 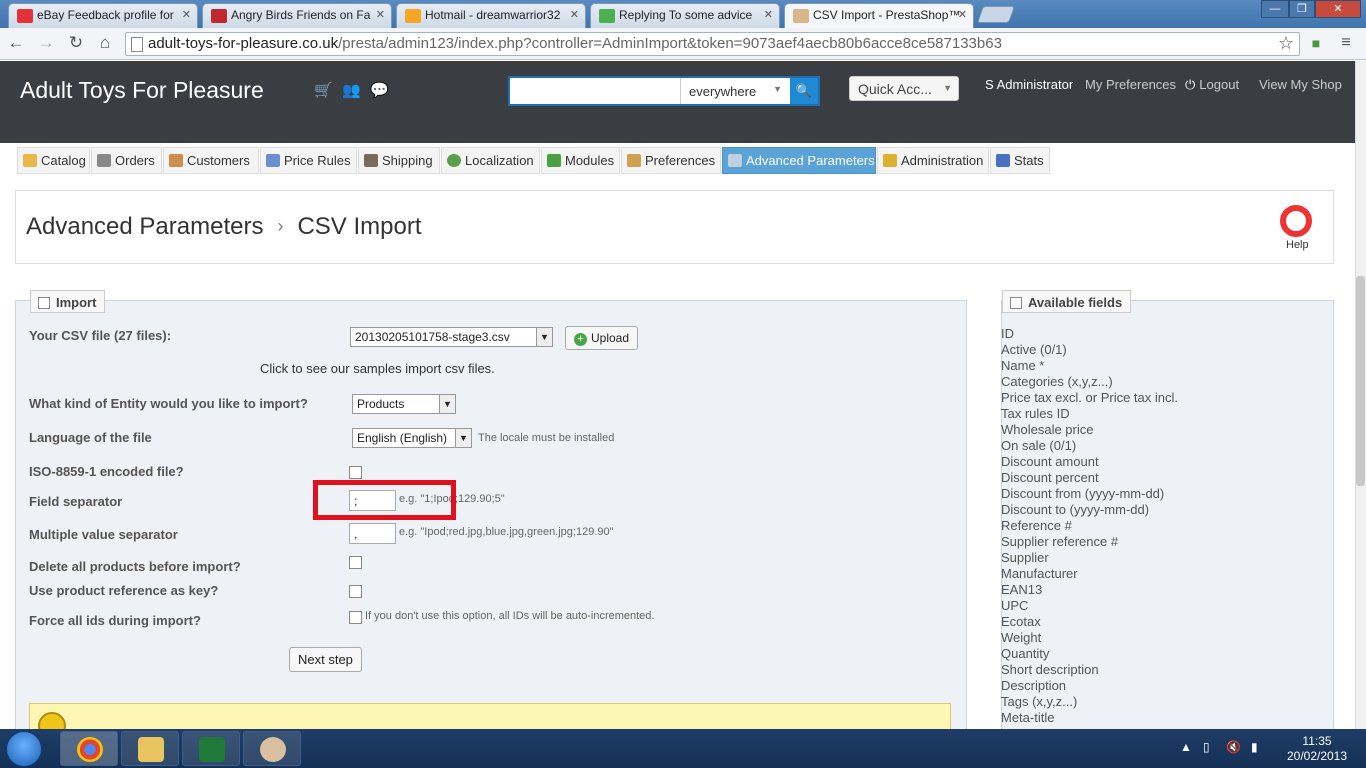 What do you see at coordinates (1021, 621) in the screenshot?
I see `field-item: Ecotax` at bounding box center [1021, 621].